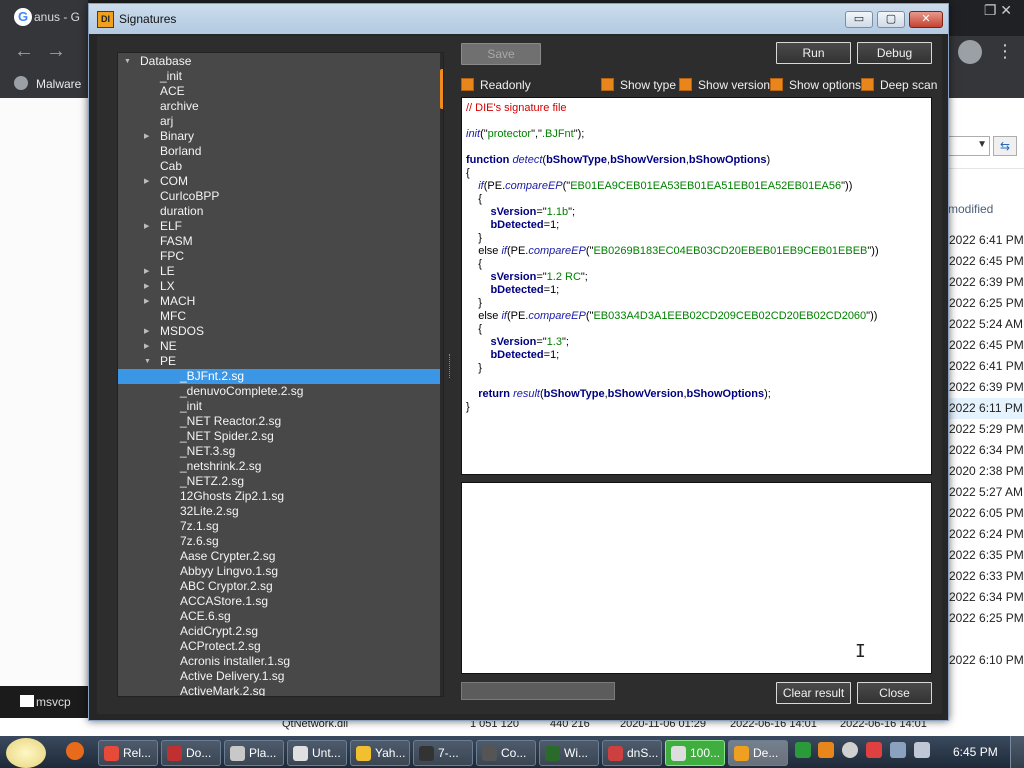 This screenshot has height=768, width=1024. What do you see at coordinates (45, 702) in the screenshot?
I see `taskbar-preview-msvcp: msvcp` at bounding box center [45, 702].